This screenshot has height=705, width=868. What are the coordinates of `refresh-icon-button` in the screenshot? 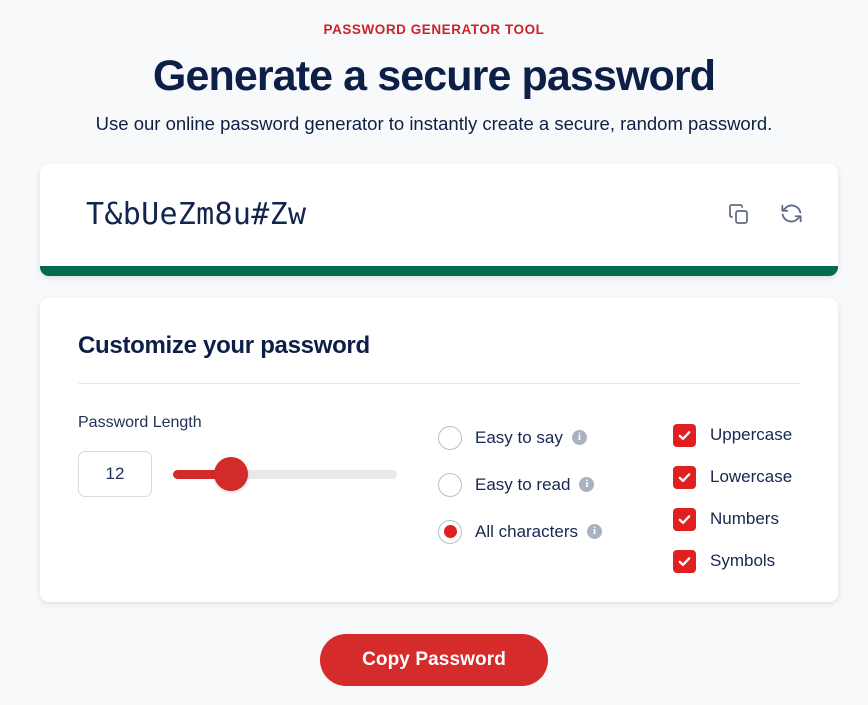 It's located at (791, 215).